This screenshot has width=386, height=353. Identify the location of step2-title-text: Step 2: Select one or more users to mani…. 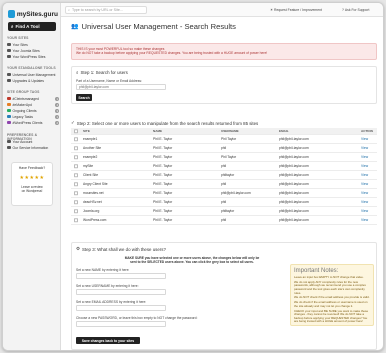
(167, 123).